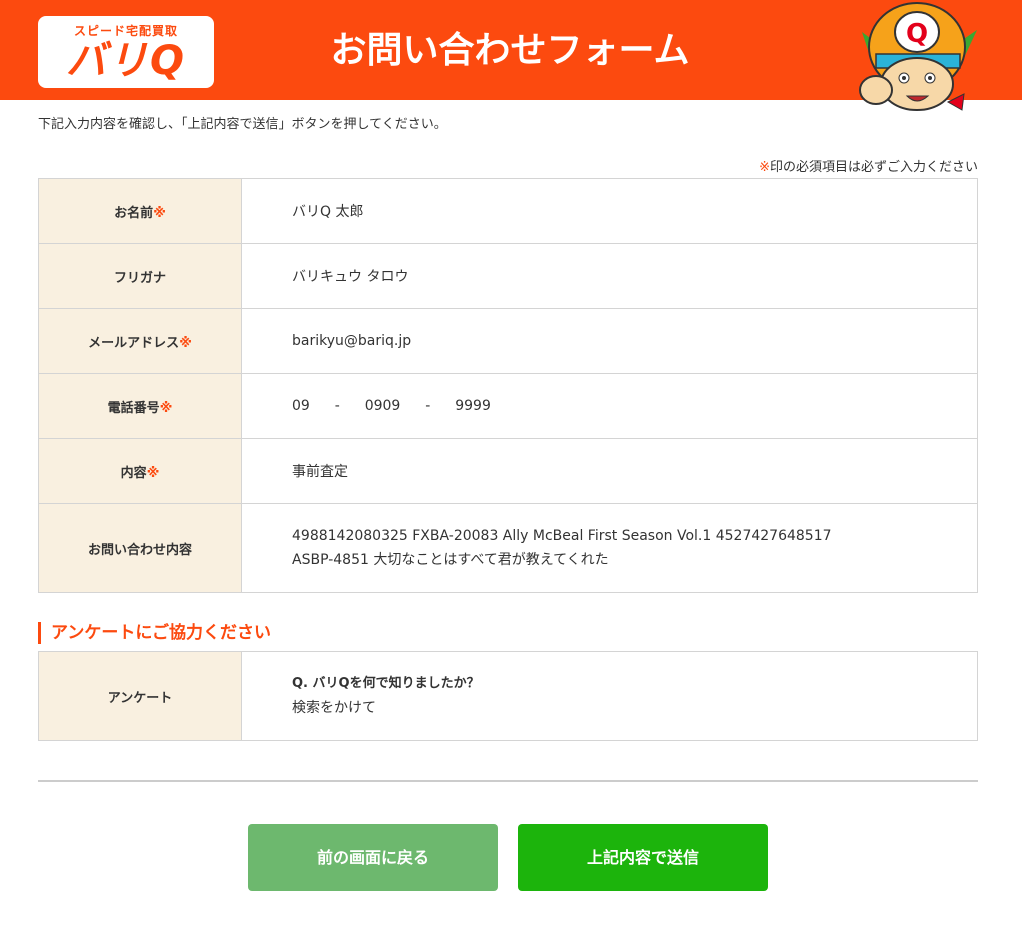 The width and height of the screenshot is (1022, 943). I want to click on survey-answer: 検索をかけて, so click(334, 708).